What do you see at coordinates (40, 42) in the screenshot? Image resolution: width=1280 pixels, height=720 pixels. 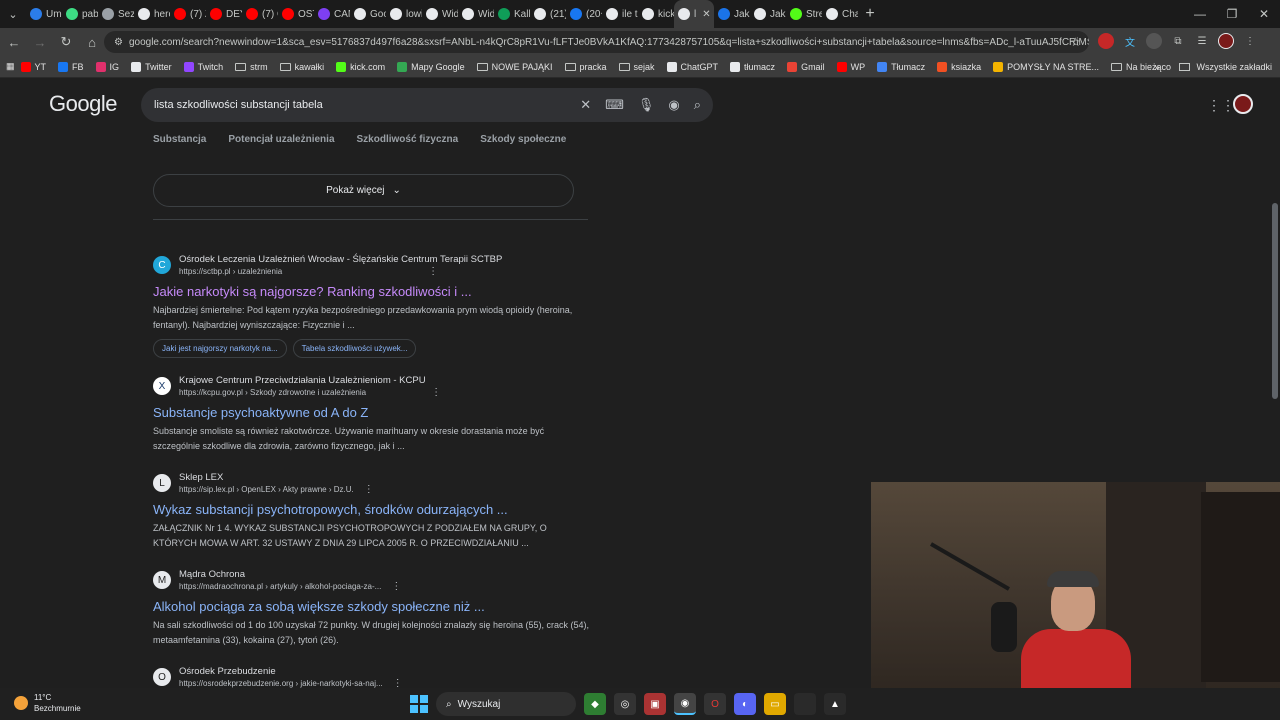 I see `forward-icon: →` at bounding box center [40, 42].